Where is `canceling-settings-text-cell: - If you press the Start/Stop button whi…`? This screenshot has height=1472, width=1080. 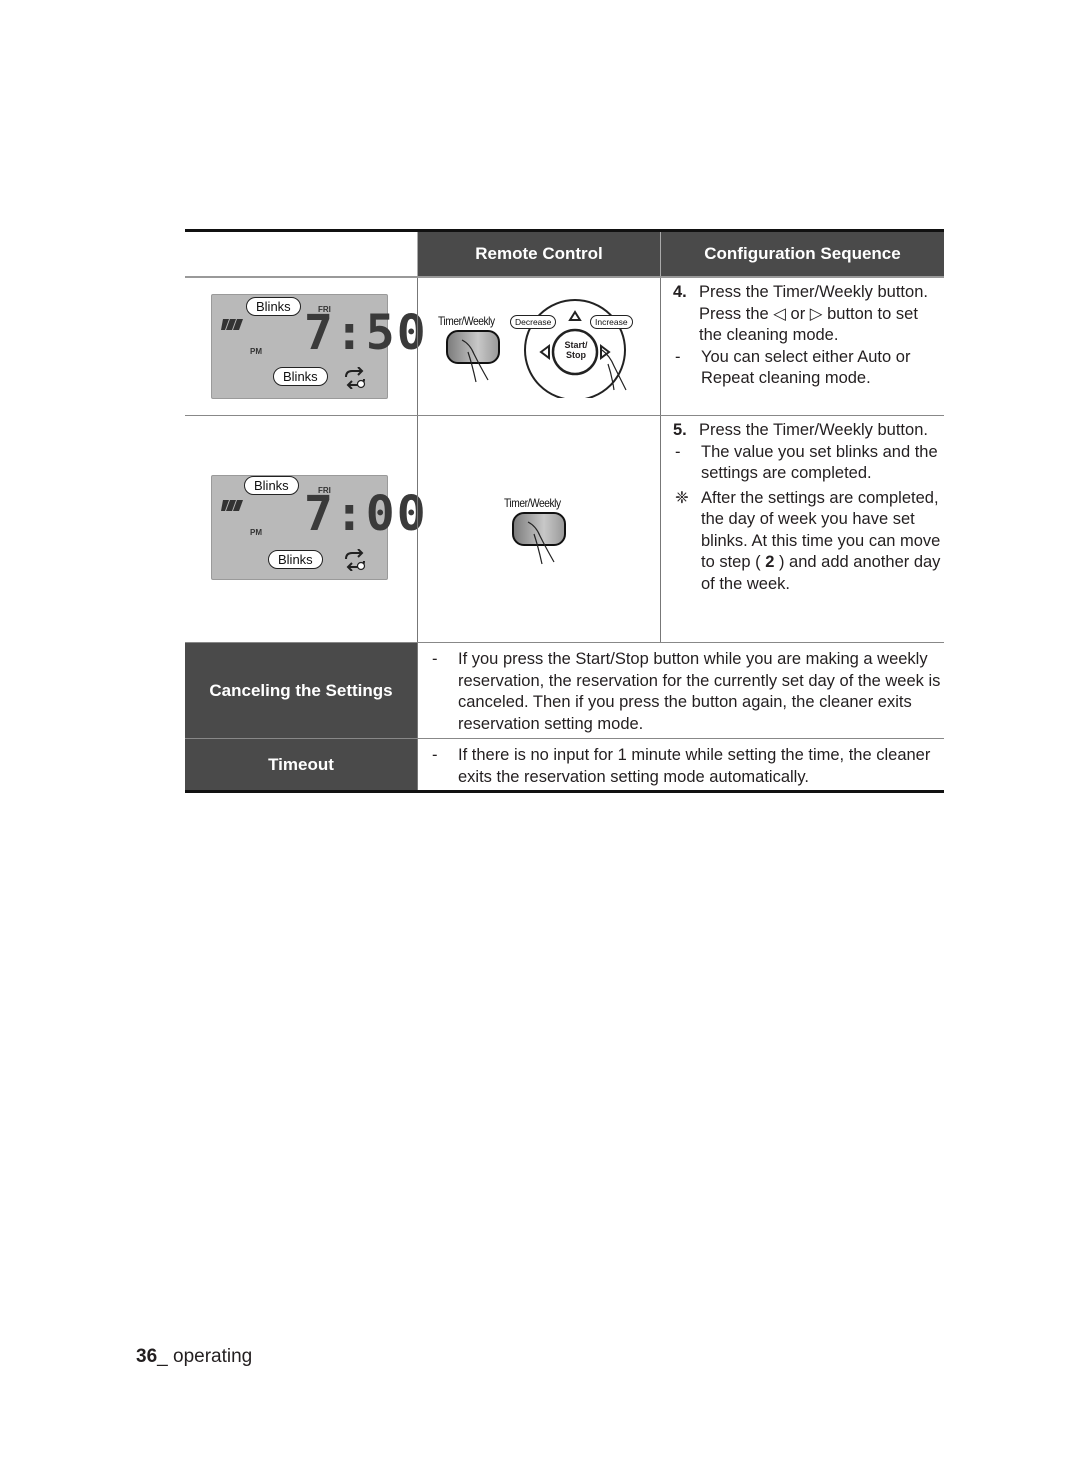
canceling-settings-text-cell: - If you press the Start/Stop button whi… is located at coordinates (680, 690).